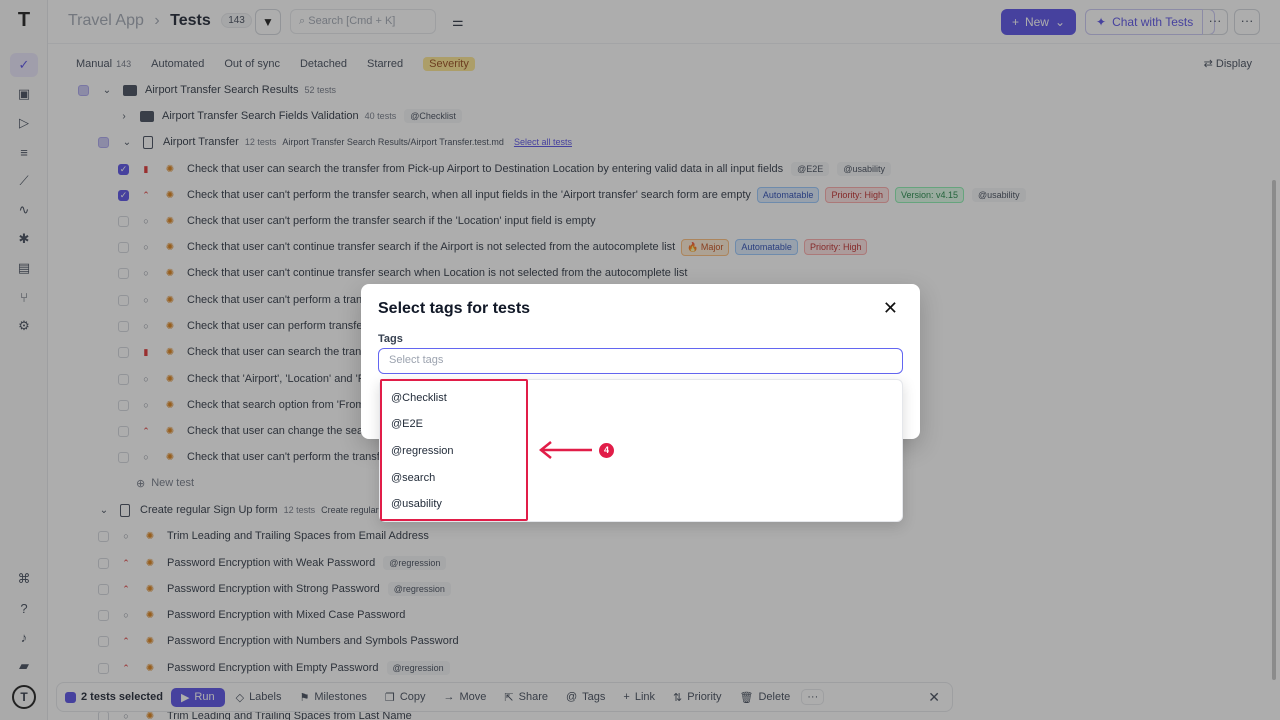  What do you see at coordinates (416, 360) in the screenshot?
I see `tags-select-placeholder: Select tags` at bounding box center [416, 360].